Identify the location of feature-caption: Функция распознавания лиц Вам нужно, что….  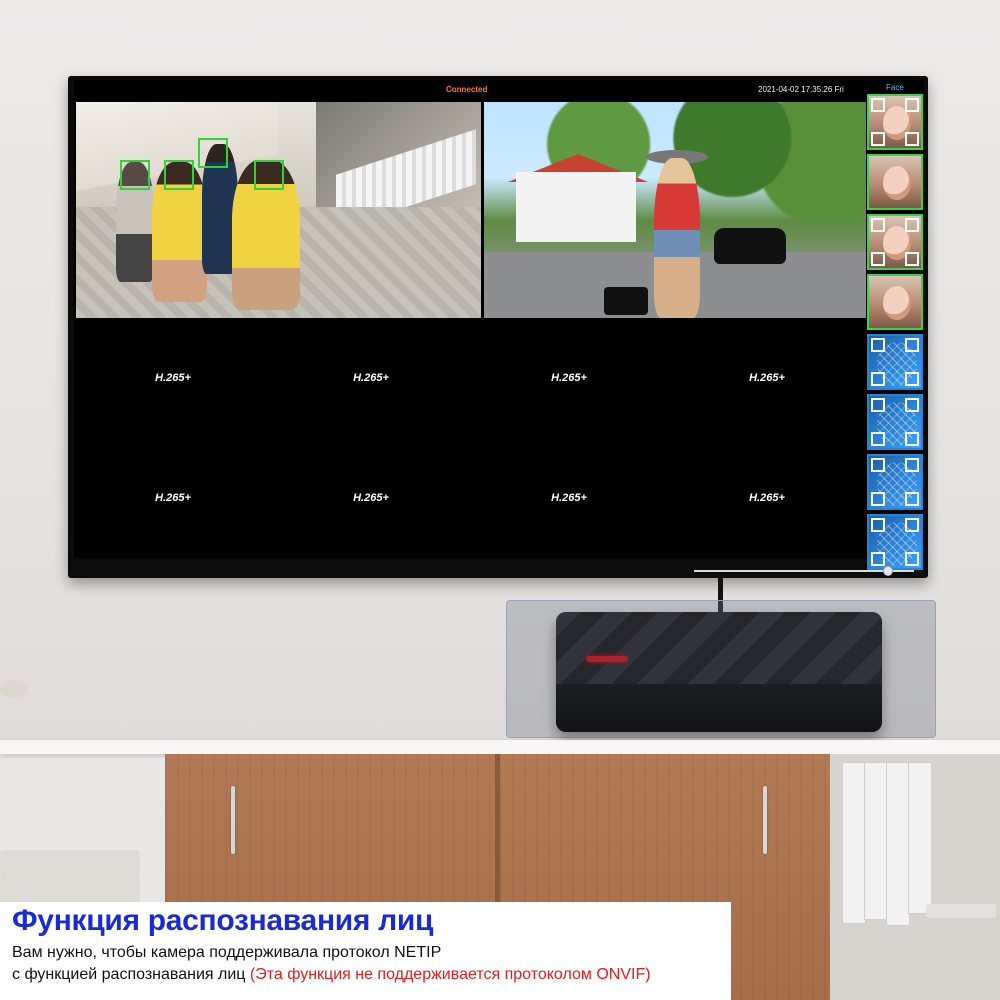
(365, 951).